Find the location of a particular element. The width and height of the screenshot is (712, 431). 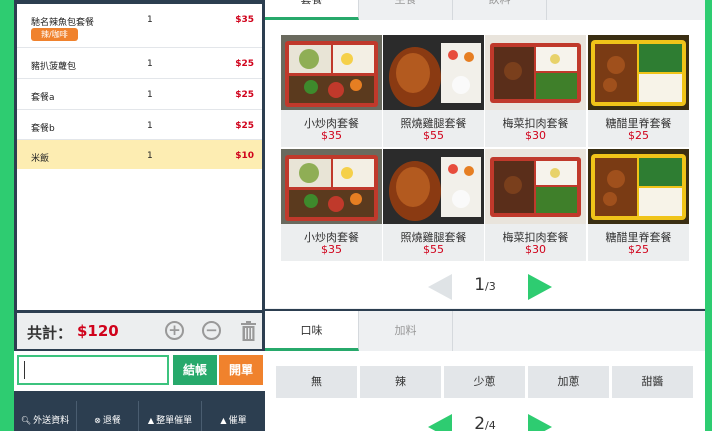

rush-button: ▲ 催單 is located at coordinates (233, 416).